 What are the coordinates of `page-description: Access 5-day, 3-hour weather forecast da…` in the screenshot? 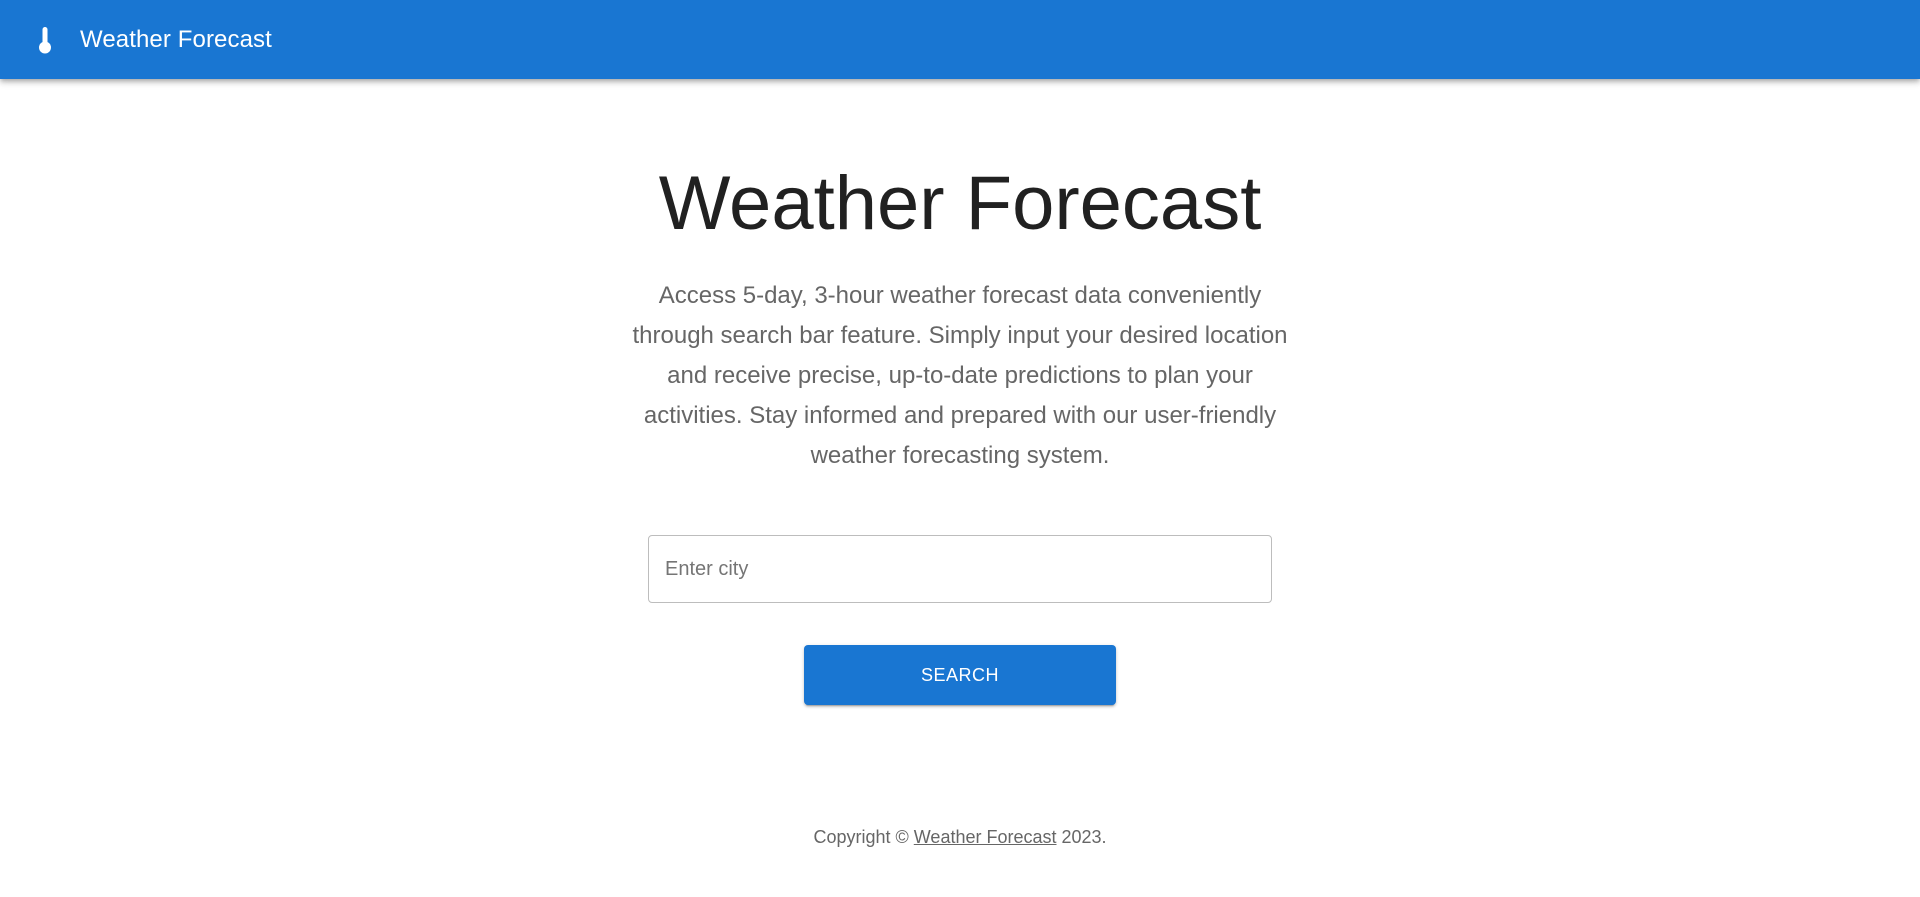 It's located at (960, 375).